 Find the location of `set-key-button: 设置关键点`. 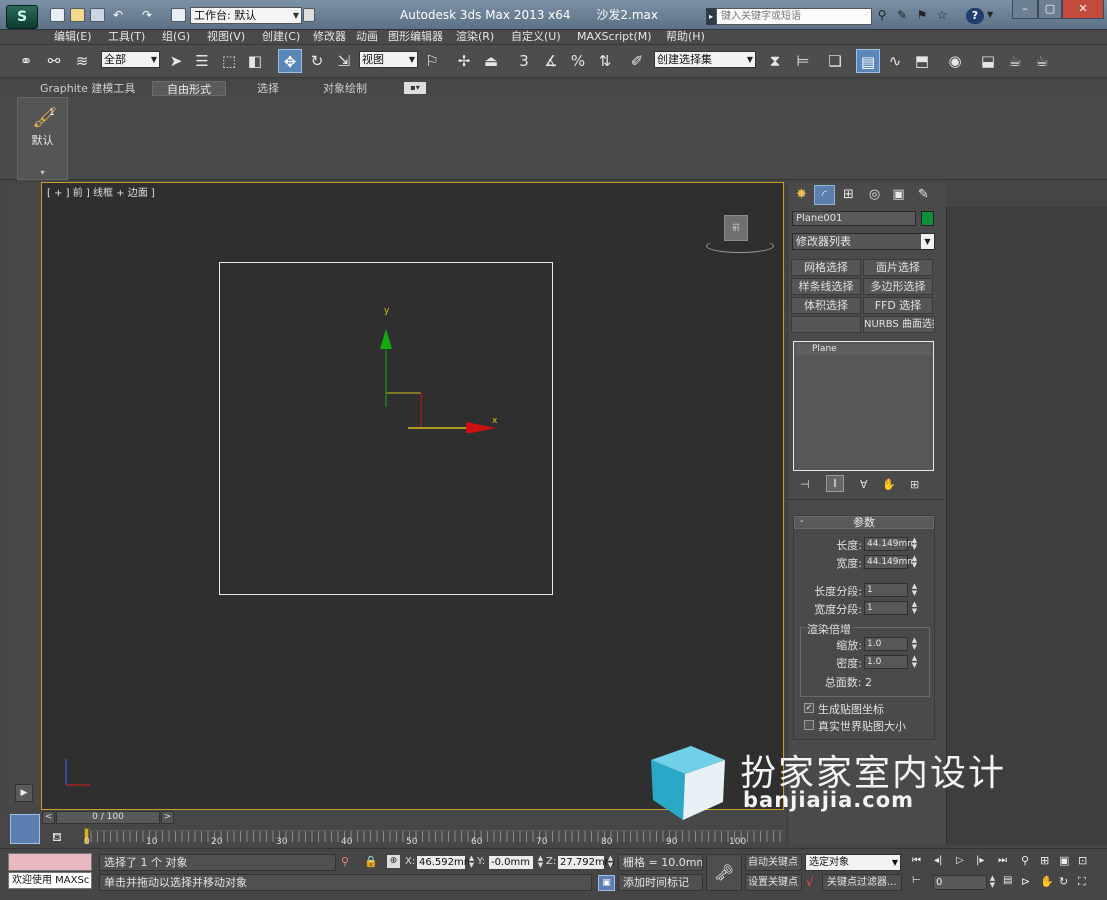

set-key-button: 设置关键点 is located at coordinates (773, 882).